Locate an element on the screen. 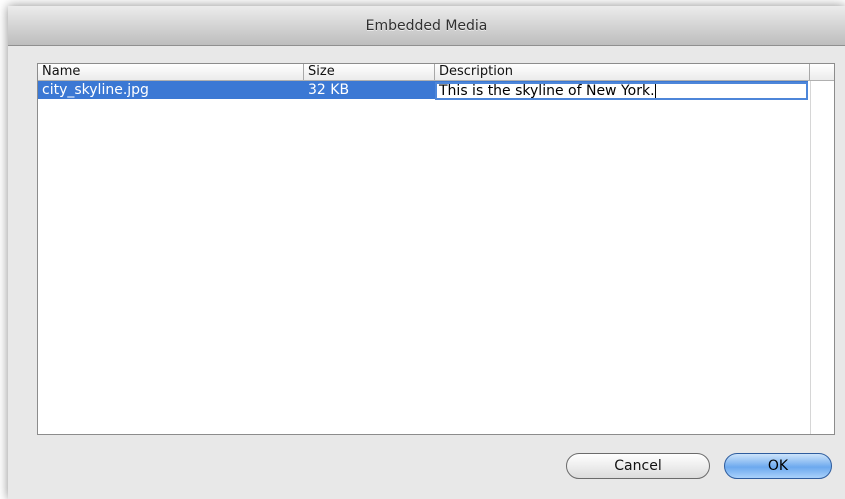 This screenshot has height=499, width=845. vertical-scrollbar is located at coordinates (821, 257).